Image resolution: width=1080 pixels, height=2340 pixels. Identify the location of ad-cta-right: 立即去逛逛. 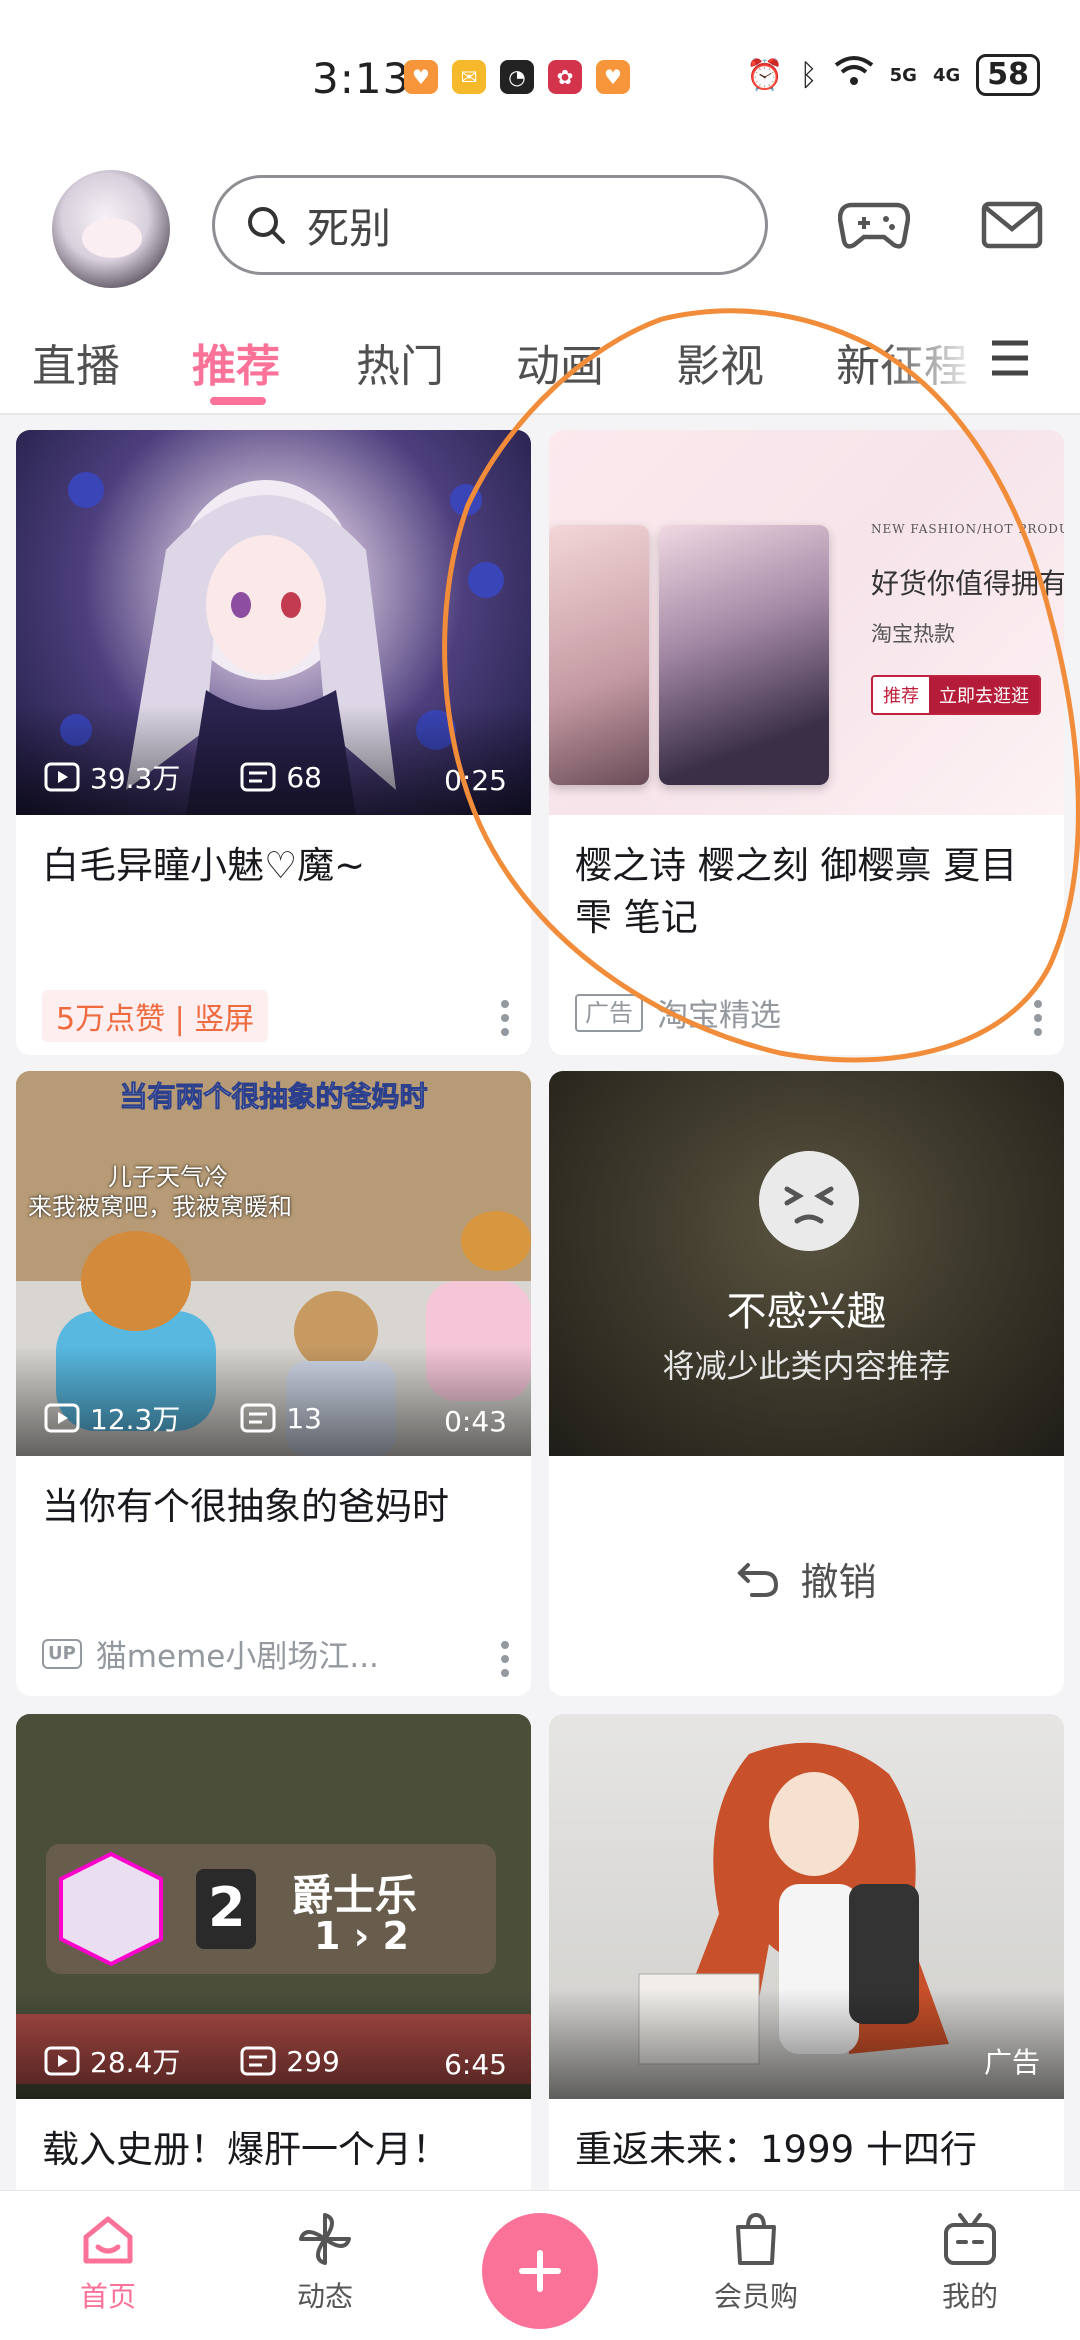
(984, 695).